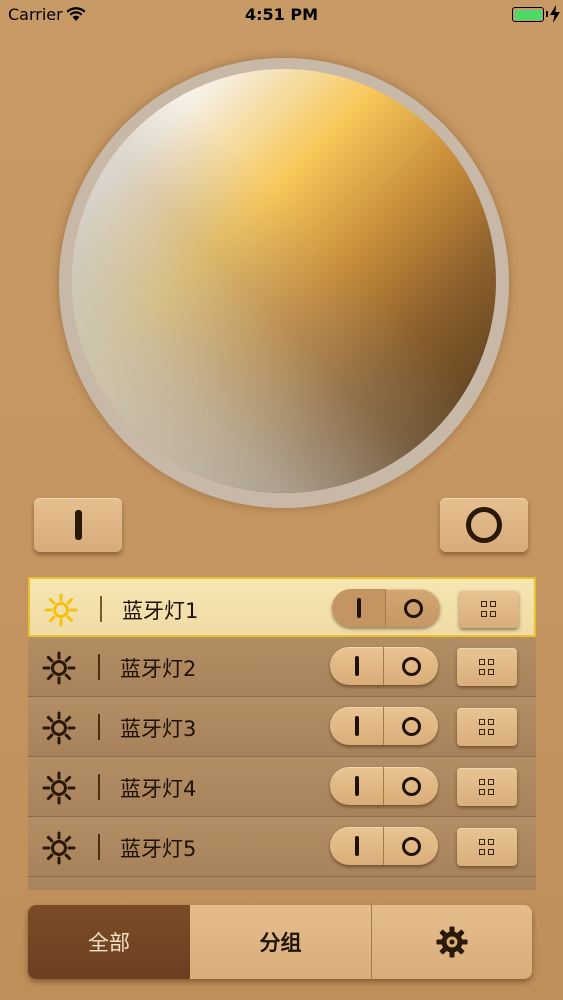  I want to click on status-time: 4:51 PM, so click(281, 14).